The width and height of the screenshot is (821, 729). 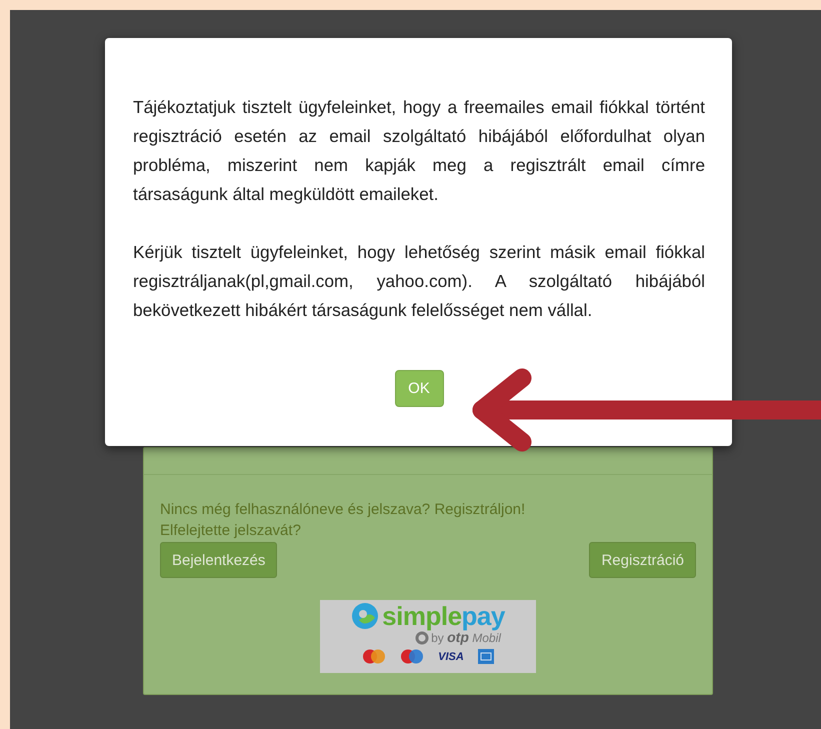 I want to click on mastercard-icon, so click(x=374, y=656).